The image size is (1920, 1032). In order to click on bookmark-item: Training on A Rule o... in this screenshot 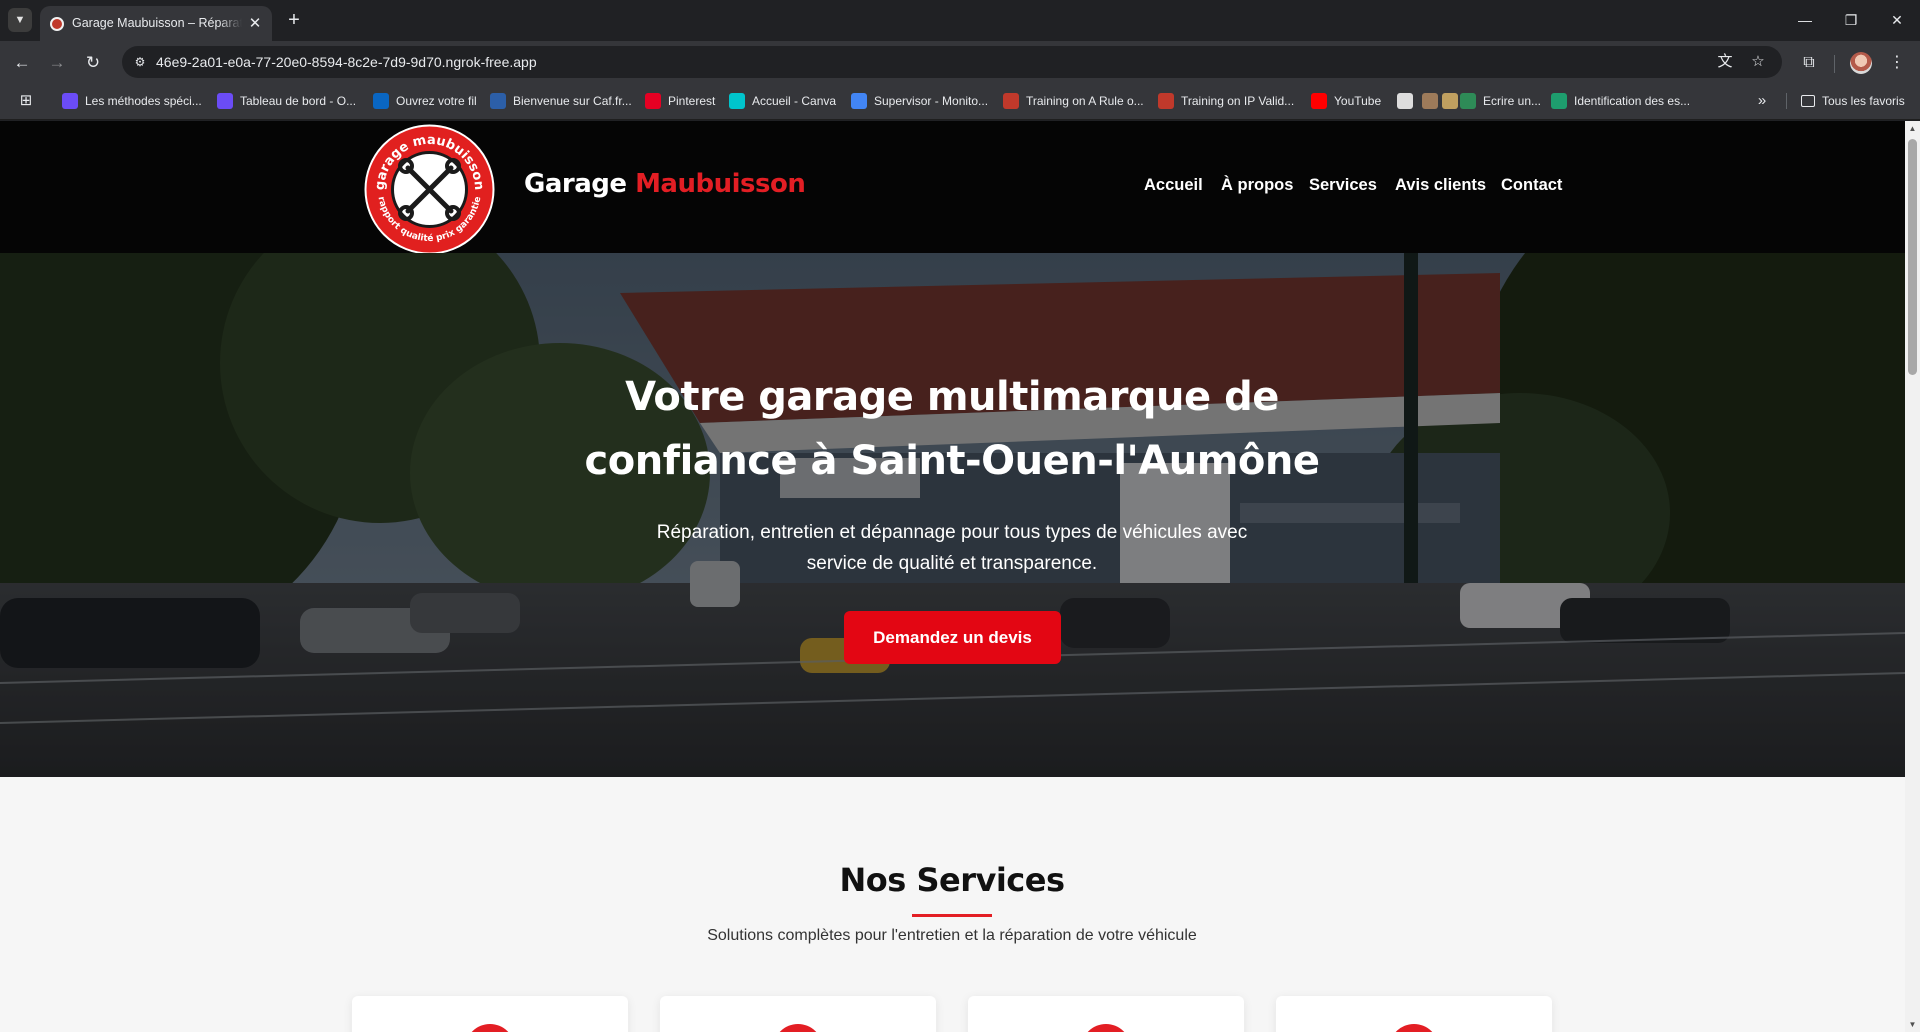, I will do `click(1073, 101)`.